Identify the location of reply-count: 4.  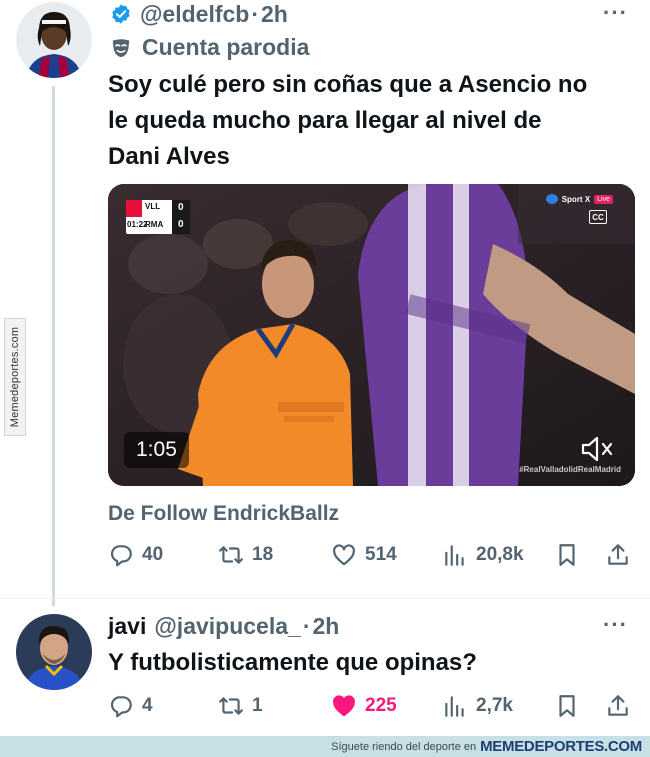
(147, 705).